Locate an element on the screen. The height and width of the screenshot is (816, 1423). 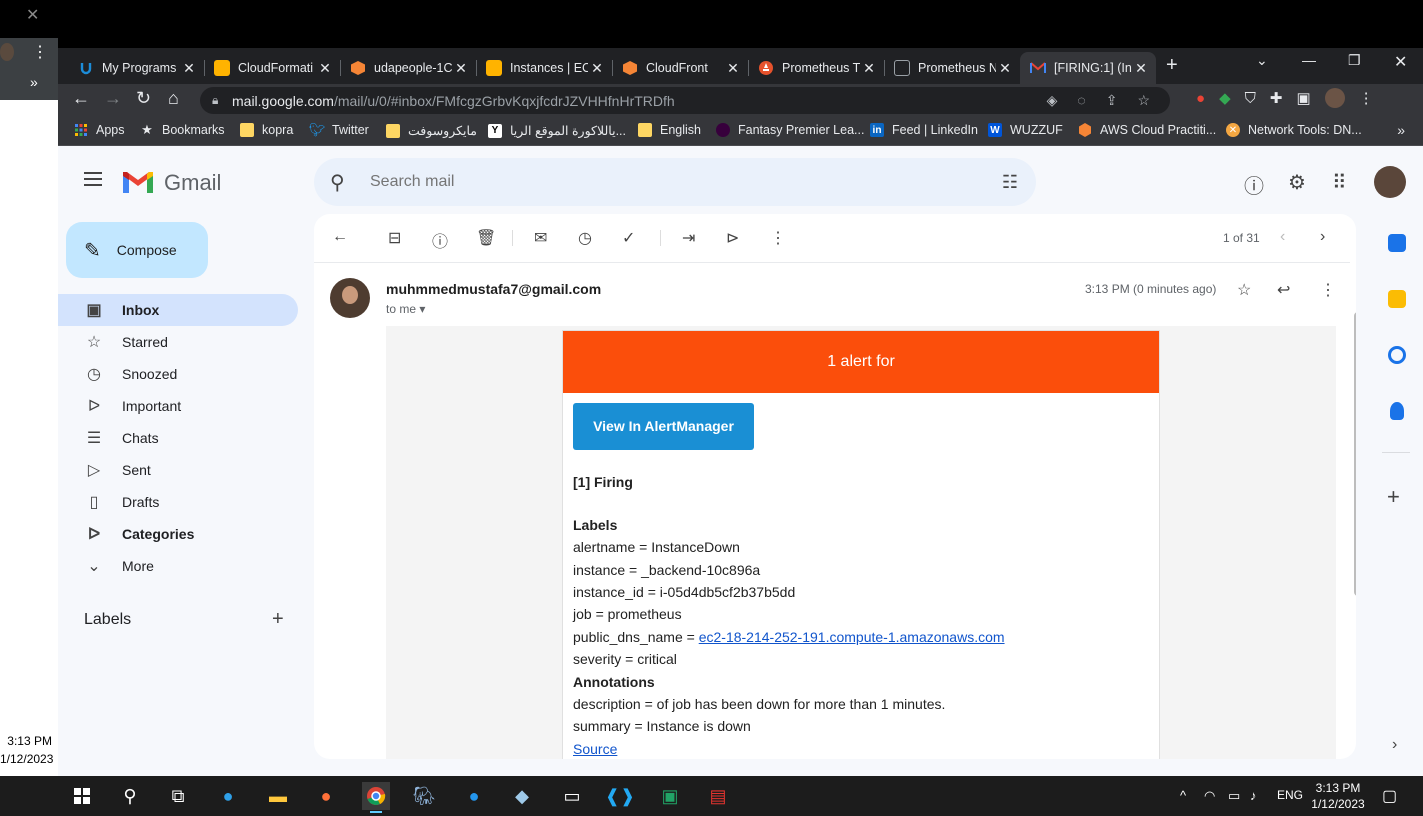
windows-start-icon is located at coordinates (82, 796).